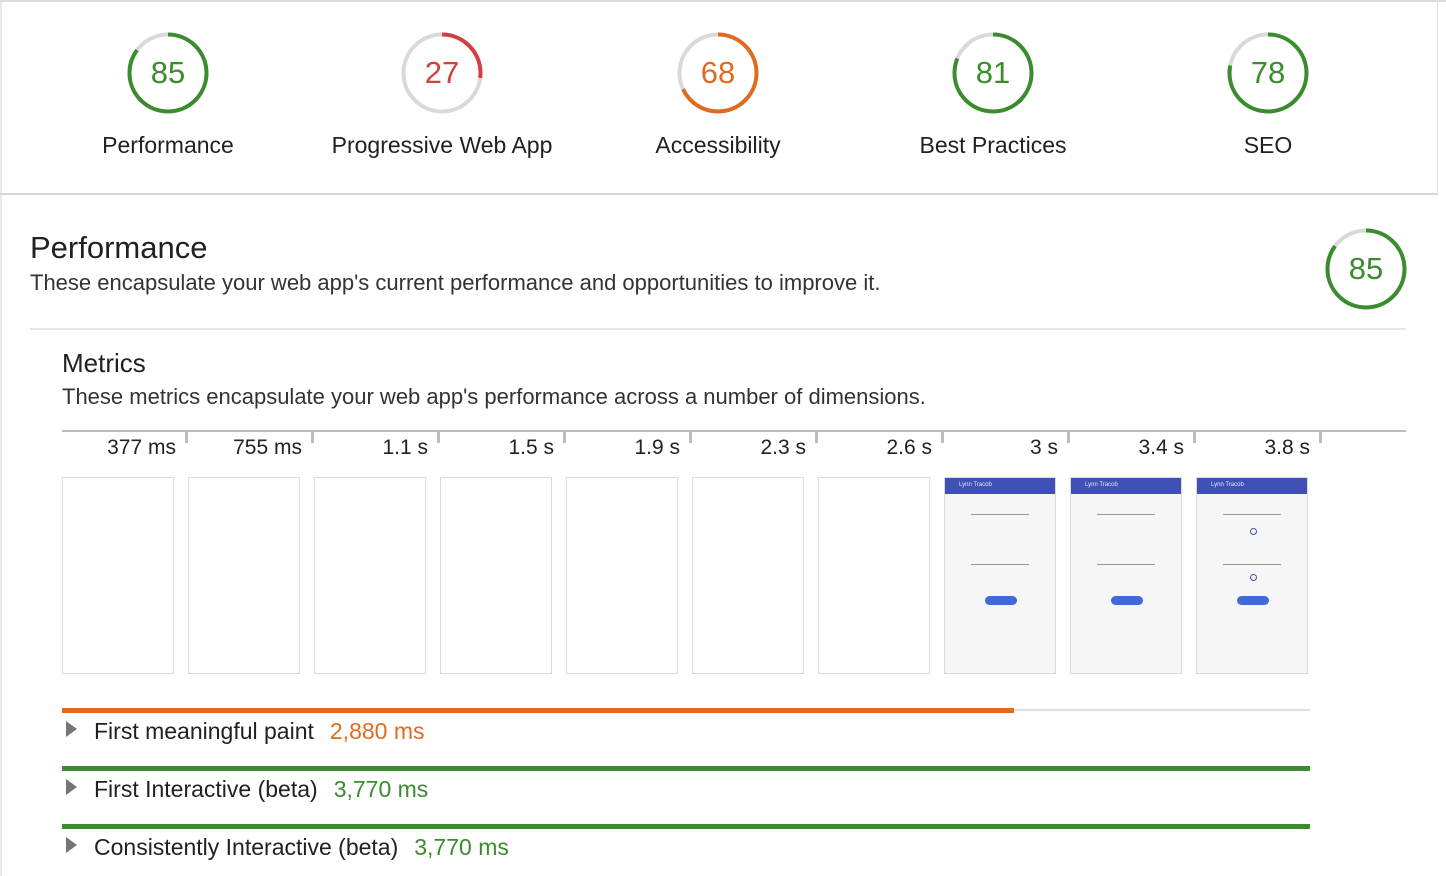  What do you see at coordinates (881, 447) in the screenshot?
I see `timeline-tick: 2.6 s` at bounding box center [881, 447].